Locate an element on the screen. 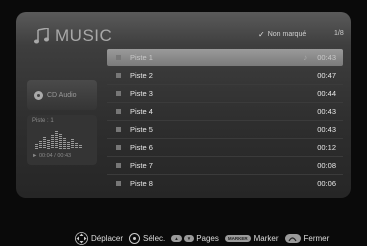  source-label: CD Audio is located at coordinates (62, 95).